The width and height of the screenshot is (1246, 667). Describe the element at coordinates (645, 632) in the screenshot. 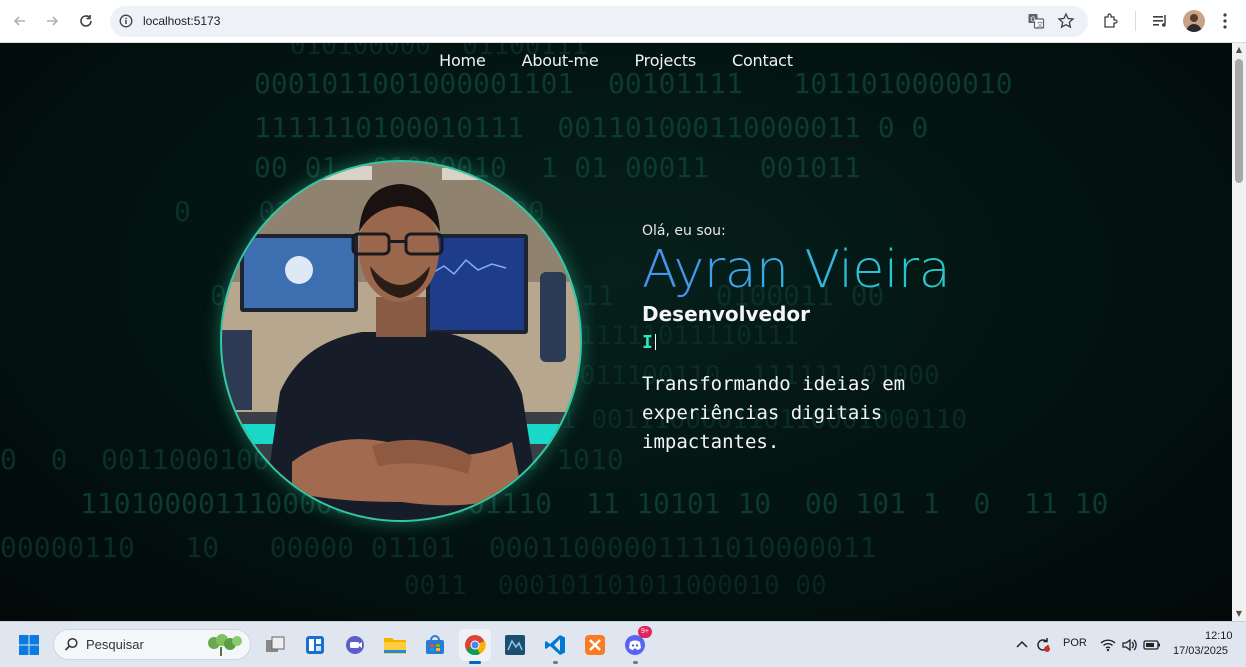

I see `notification-badge: 9+` at that location.